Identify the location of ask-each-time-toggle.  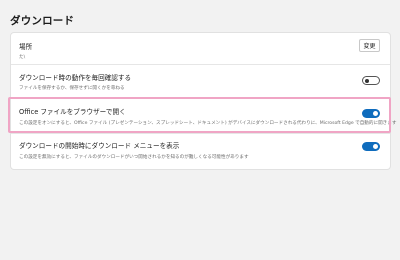
(371, 80).